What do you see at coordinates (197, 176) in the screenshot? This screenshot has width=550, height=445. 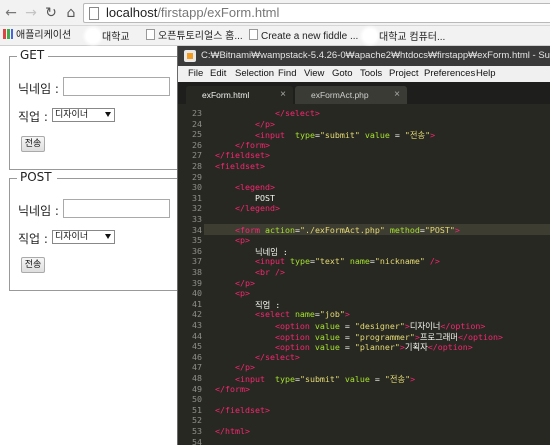 I see `line-number: 29` at bounding box center [197, 176].